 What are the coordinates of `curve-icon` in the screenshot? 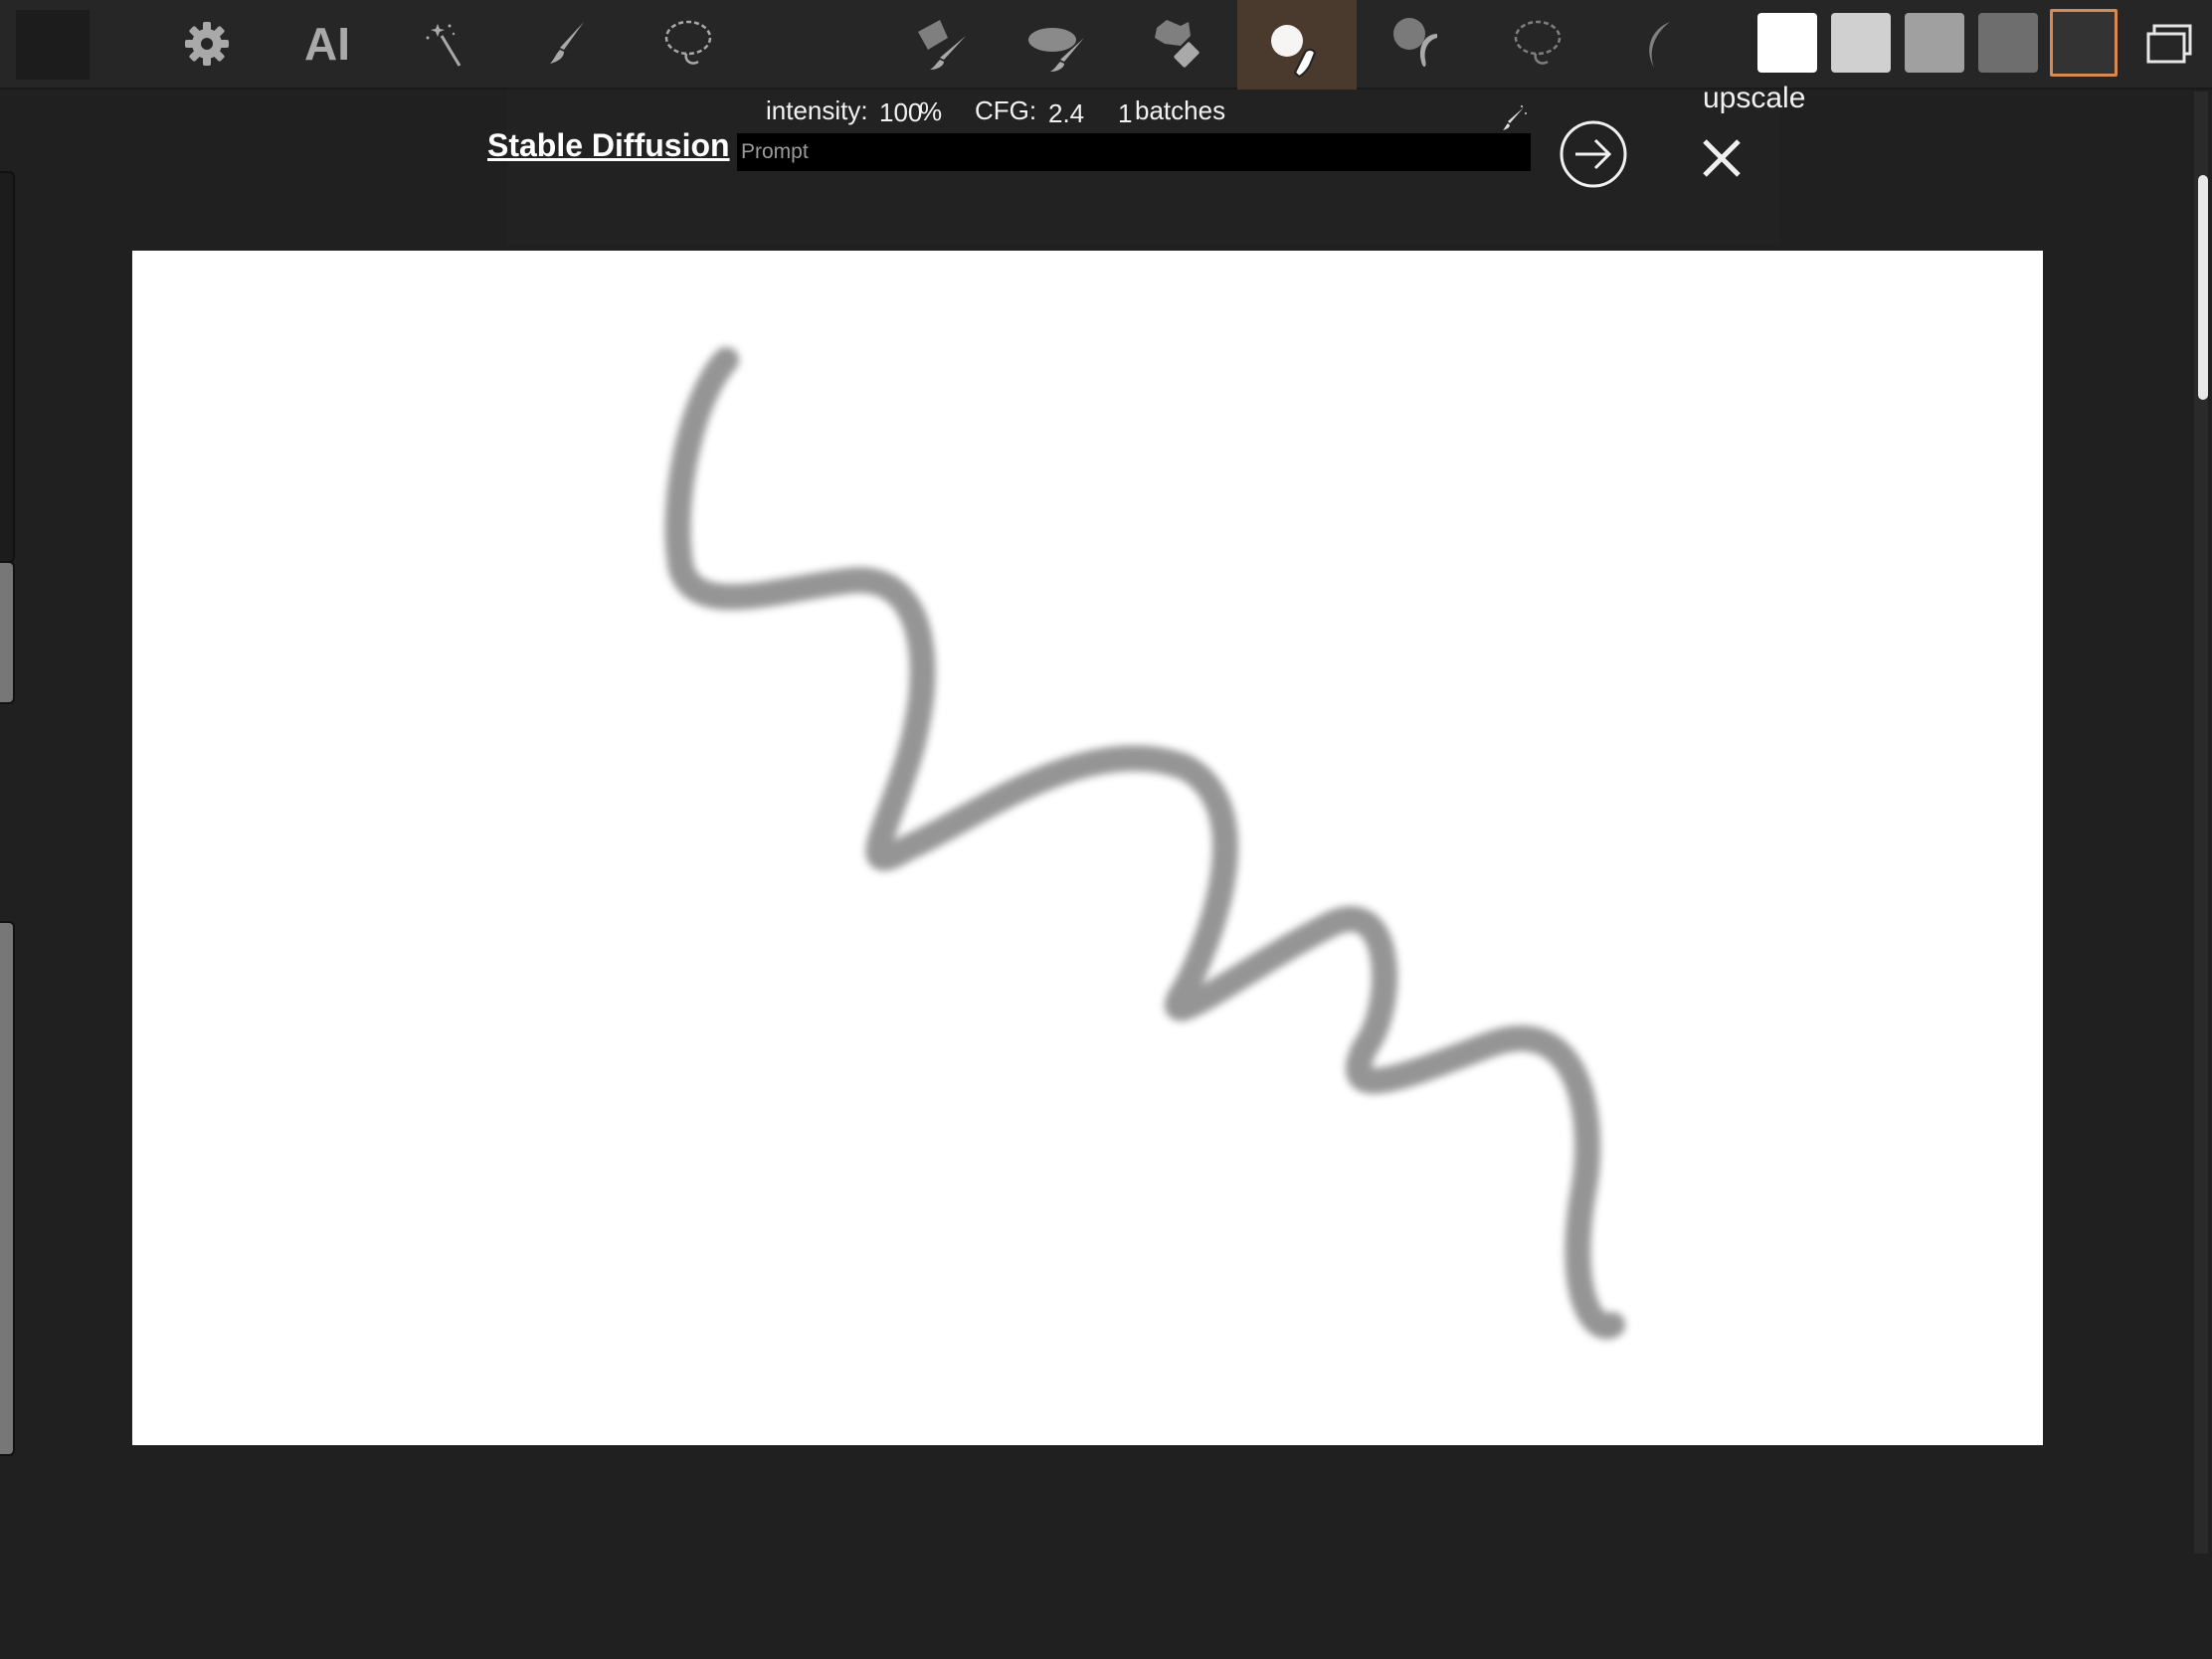 It's located at (1659, 45).